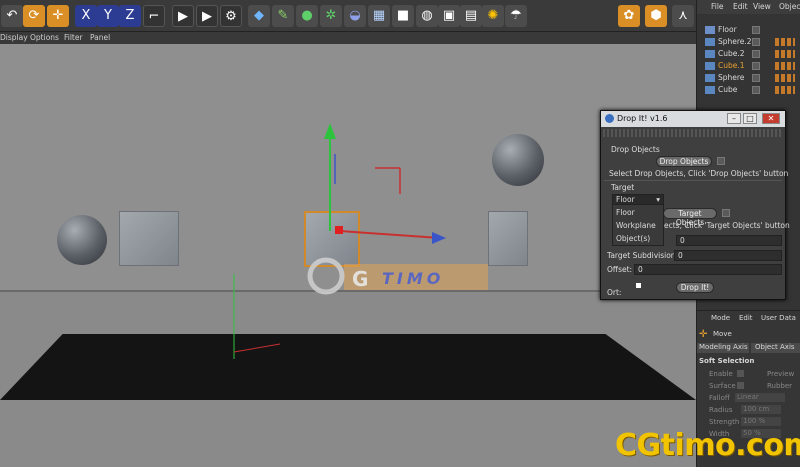  What do you see at coordinates (656, 16) in the screenshot?
I see `snap-icon: ⬢` at bounding box center [656, 16].